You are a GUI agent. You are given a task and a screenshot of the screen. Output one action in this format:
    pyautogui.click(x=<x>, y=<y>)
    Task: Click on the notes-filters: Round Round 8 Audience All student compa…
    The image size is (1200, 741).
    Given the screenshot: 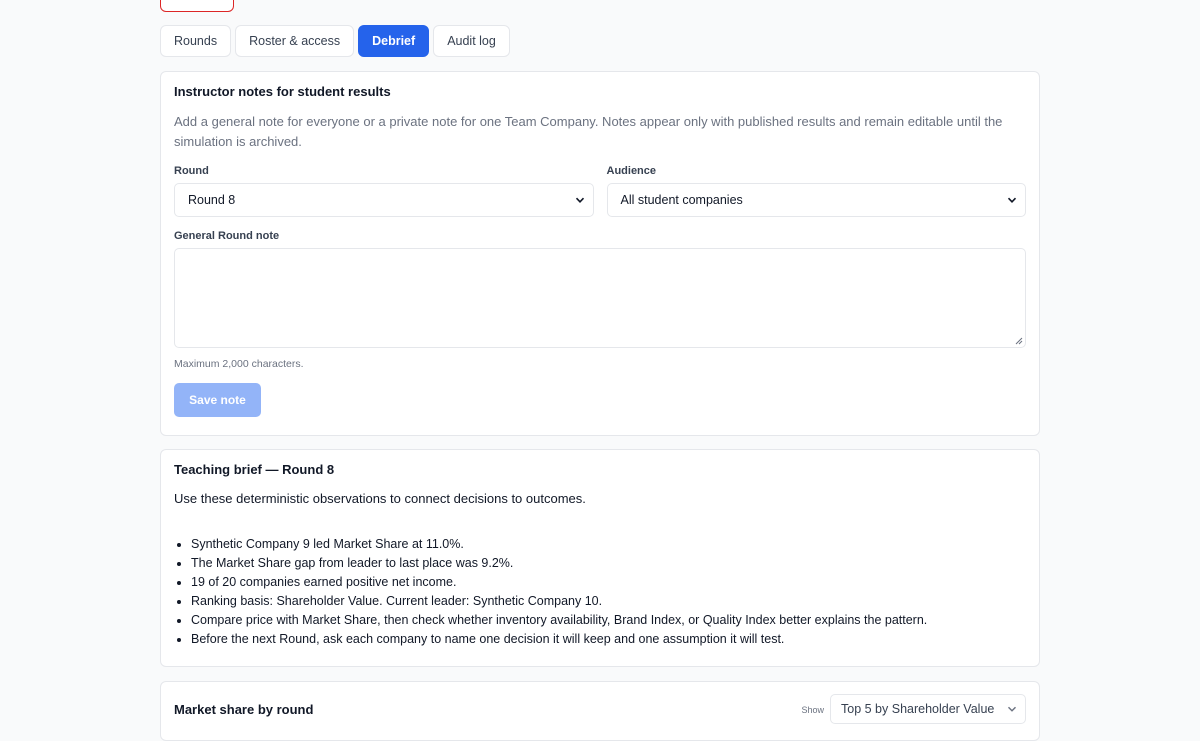 What is the action you would take?
    pyautogui.click(x=600, y=191)
    